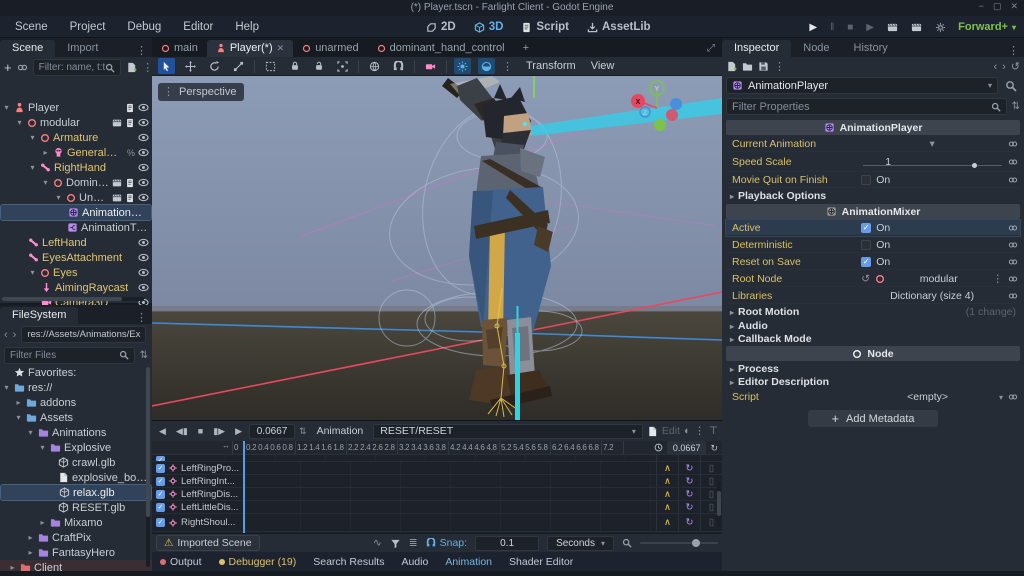 This screenshot has width=1024, height=576. I want to click on tree-node-aimingraycast: AimingRaycast, so click(76, 287).